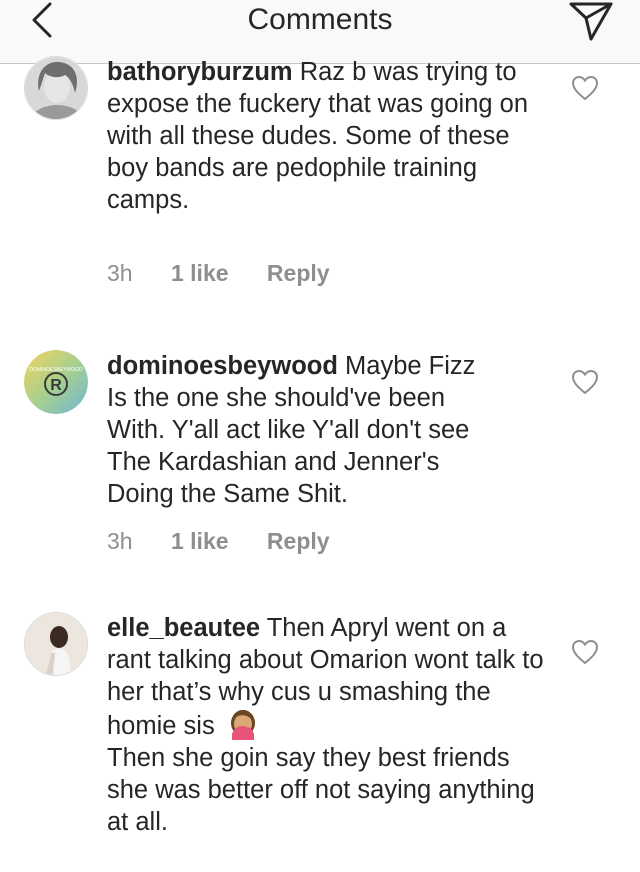 The height and width of the screenshot is (872, 640). I want to click on avatar-logo: DOMINOESBEYWOOD R, so click(56, 382).